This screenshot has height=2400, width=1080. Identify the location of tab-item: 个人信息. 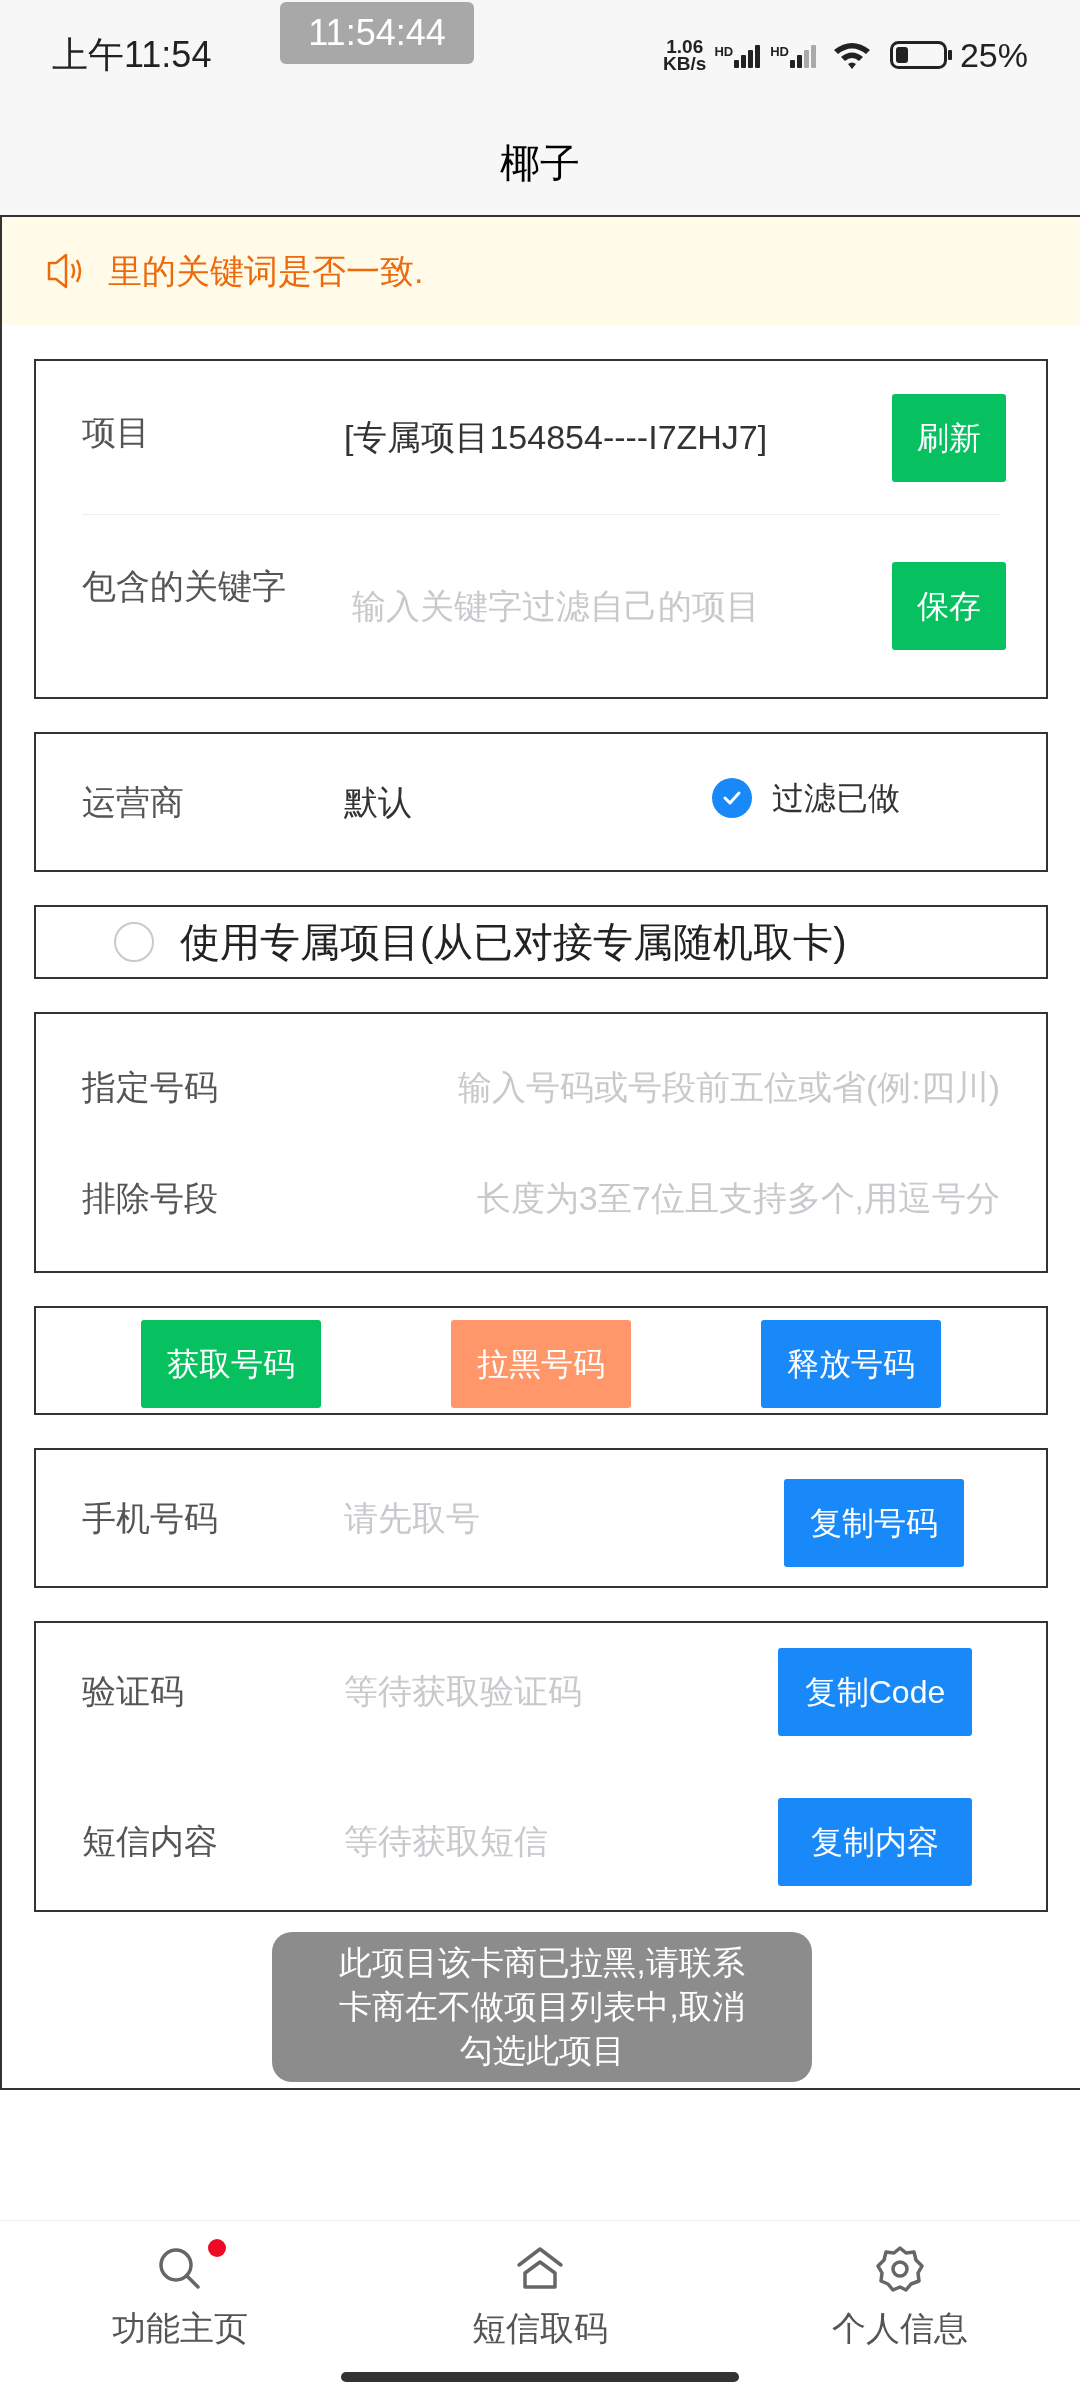
(900, 2310).